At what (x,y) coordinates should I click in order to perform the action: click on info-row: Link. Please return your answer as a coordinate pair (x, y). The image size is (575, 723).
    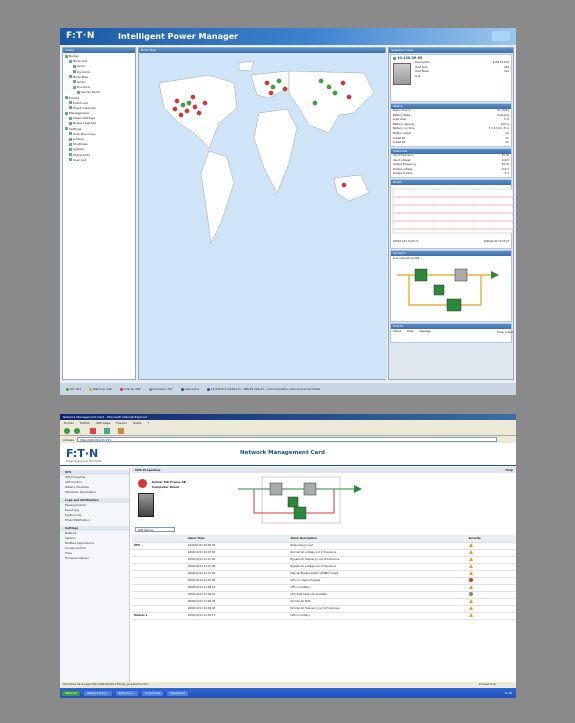
    Looking at the image, I should click on (462, 77).